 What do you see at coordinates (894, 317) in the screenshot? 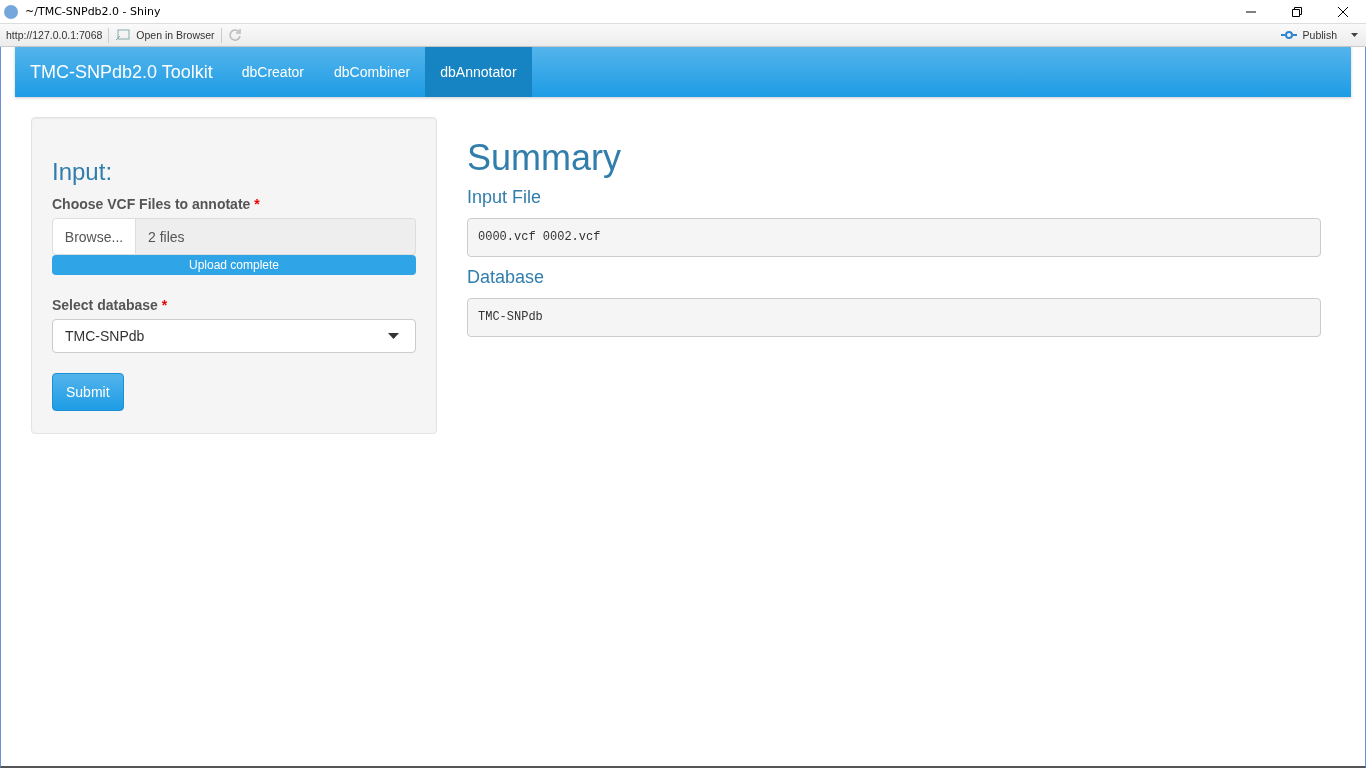
I see `output-box: TMC-SNPdb` at bounding box center [894, 317].